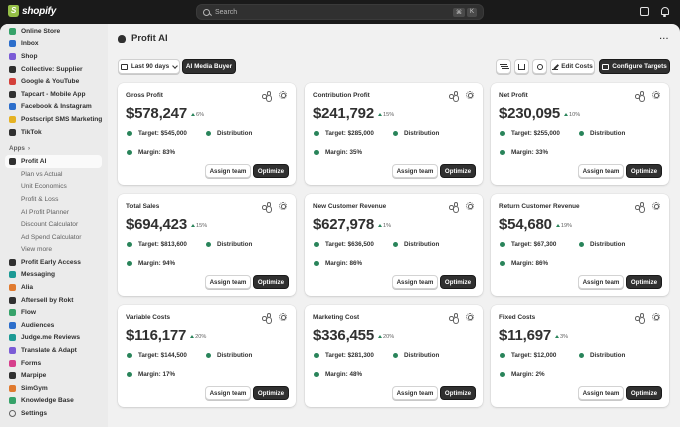 The image size is (680, 427). Describe the element at coordinates (151, 374) in the screenshot. I see `margin-chip: Margin: 17%` at that location.